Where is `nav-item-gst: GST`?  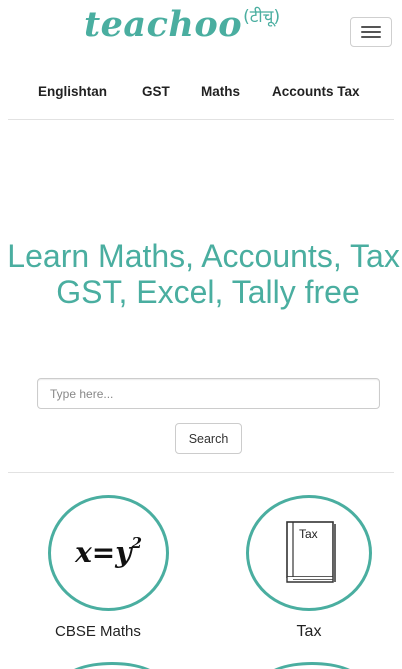 nav-item-gst: GST is located at coordinates (156, 91).